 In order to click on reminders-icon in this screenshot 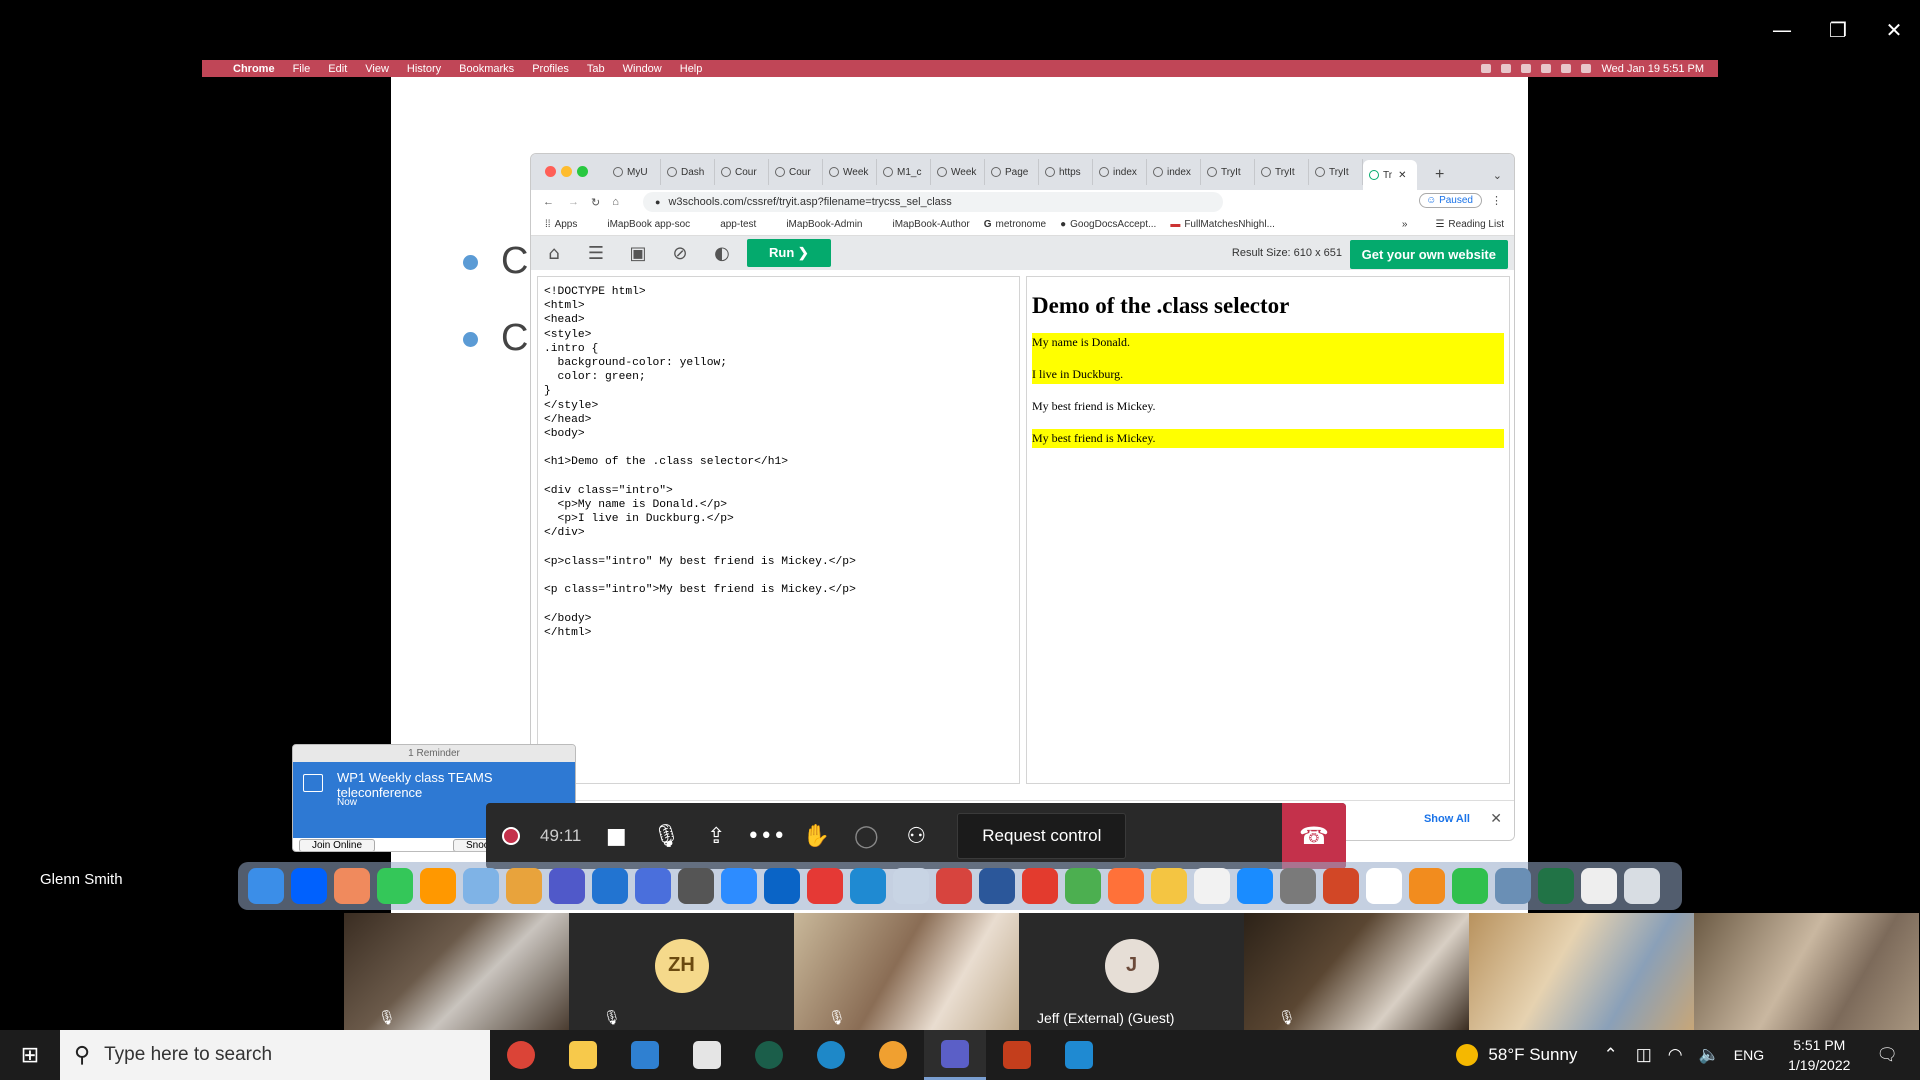, I will do `click(1212, 886)`.